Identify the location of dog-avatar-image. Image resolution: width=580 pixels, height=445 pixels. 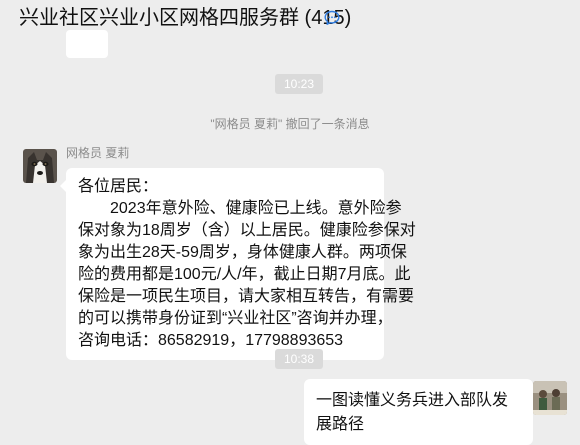
(40, 166).